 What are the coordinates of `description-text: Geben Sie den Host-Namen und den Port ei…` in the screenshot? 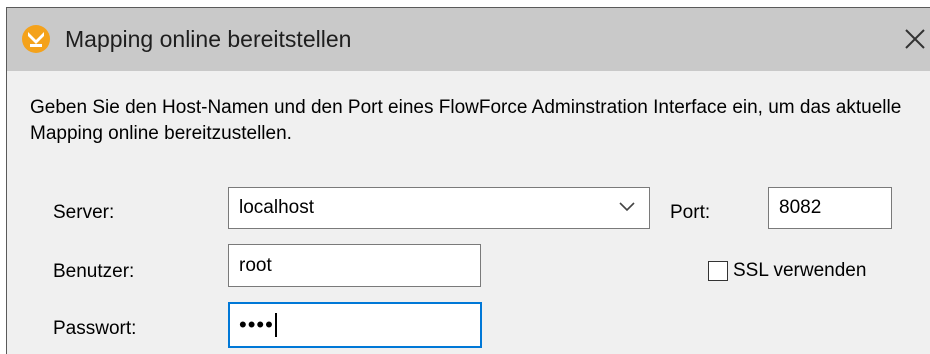 It's located at (466, 120).